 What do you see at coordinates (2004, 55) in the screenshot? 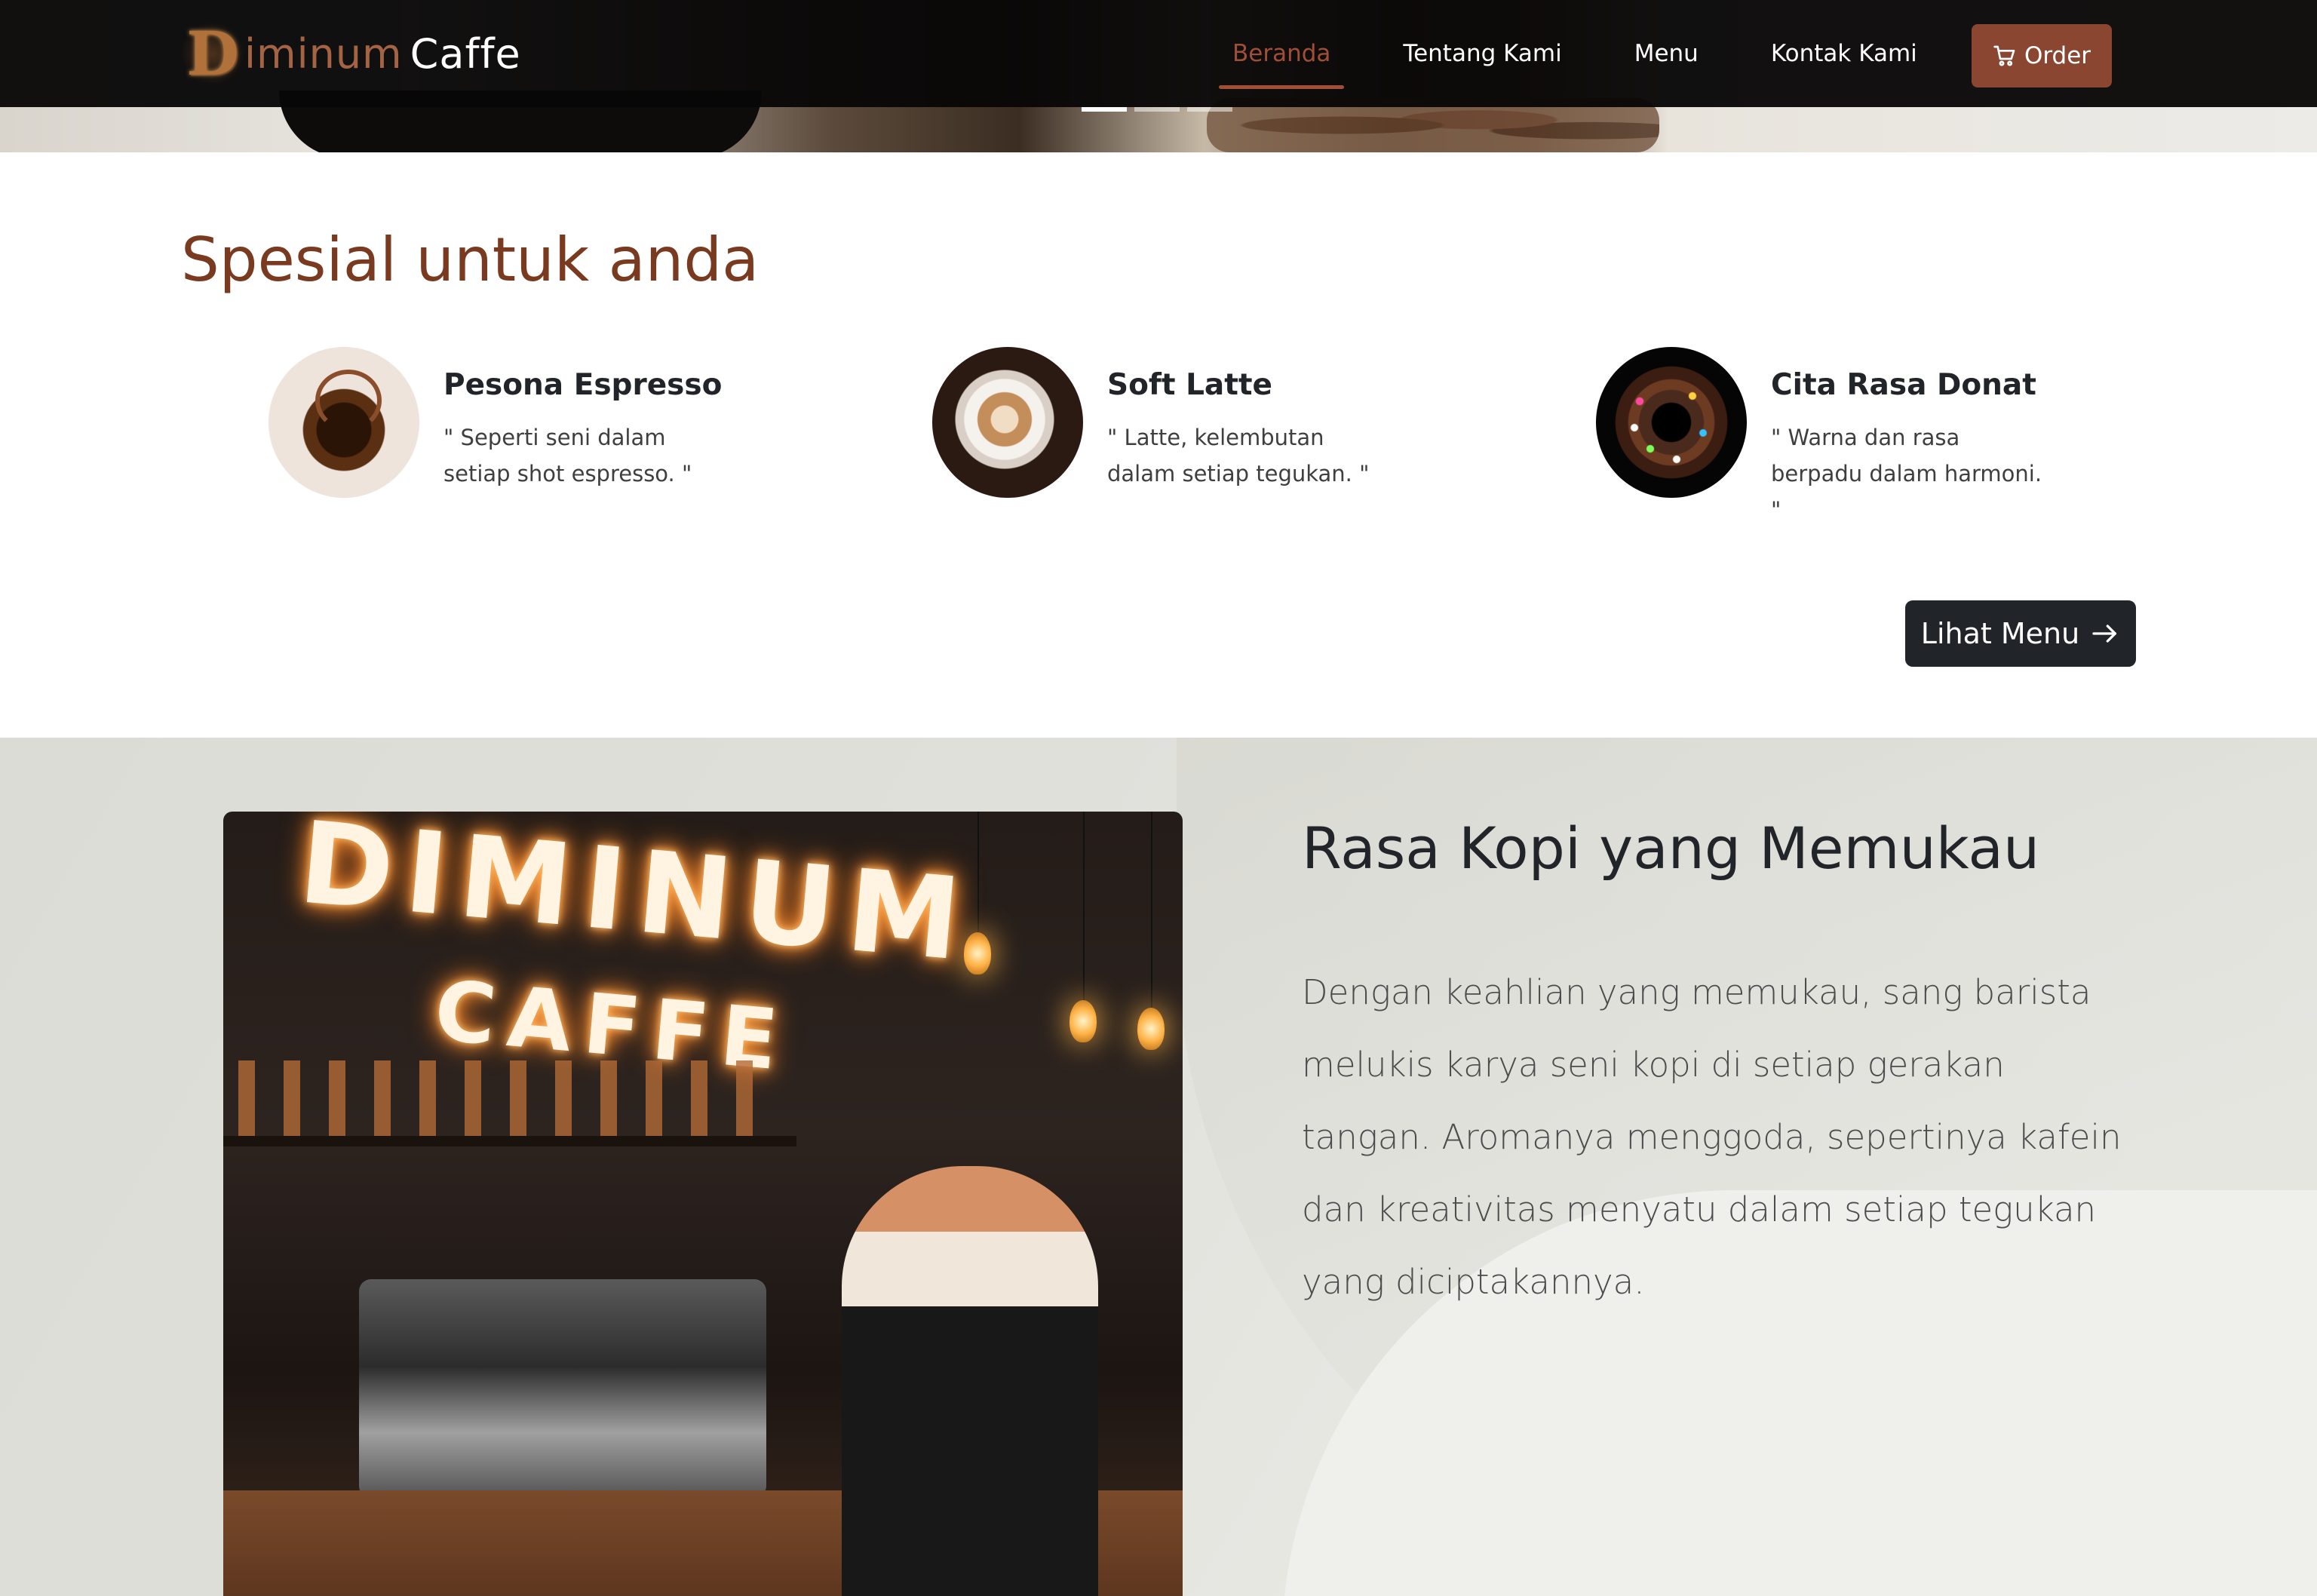
I see `cart-icon` at bounding box center [2004, 55].